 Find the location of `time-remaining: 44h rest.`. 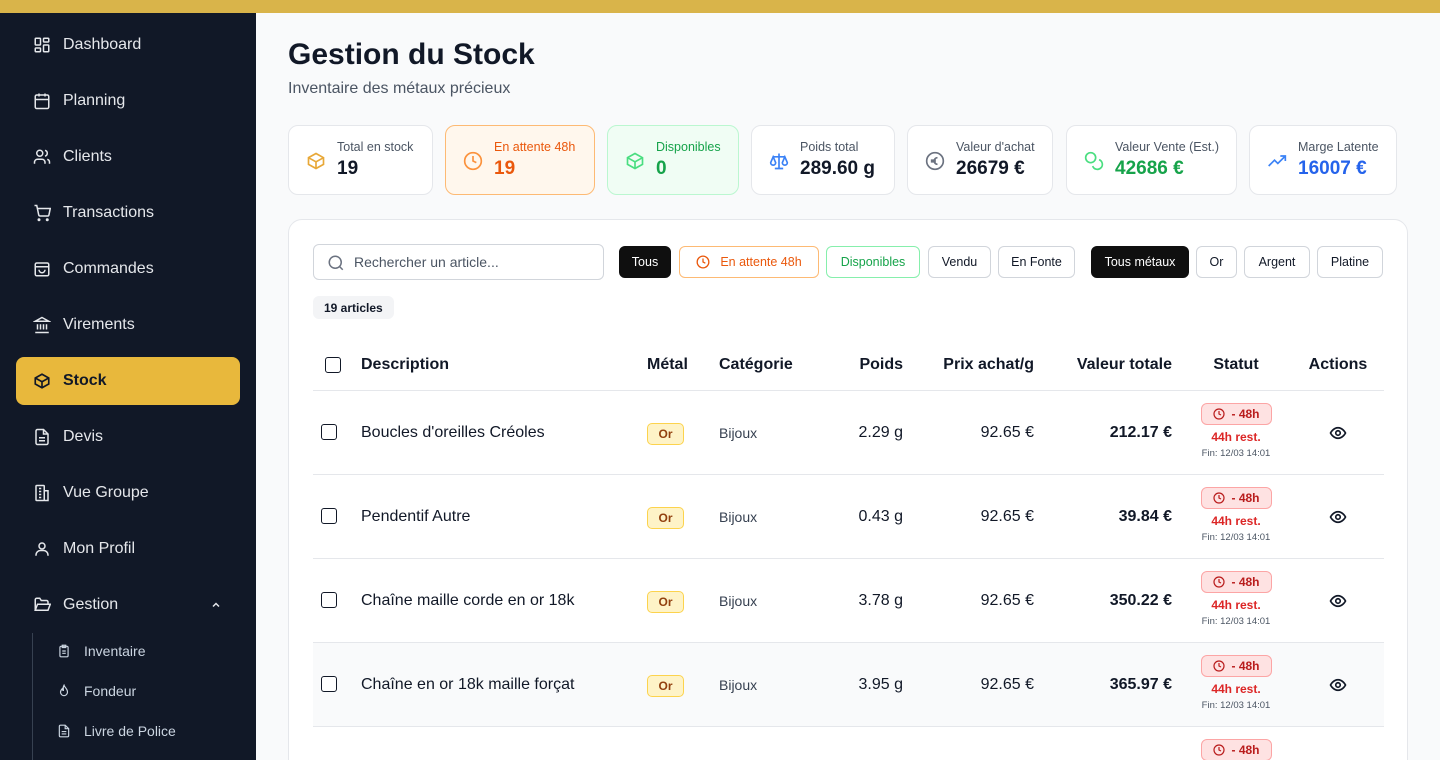

time-remaining: 44h rest. is located at coordinates (1236, 437).